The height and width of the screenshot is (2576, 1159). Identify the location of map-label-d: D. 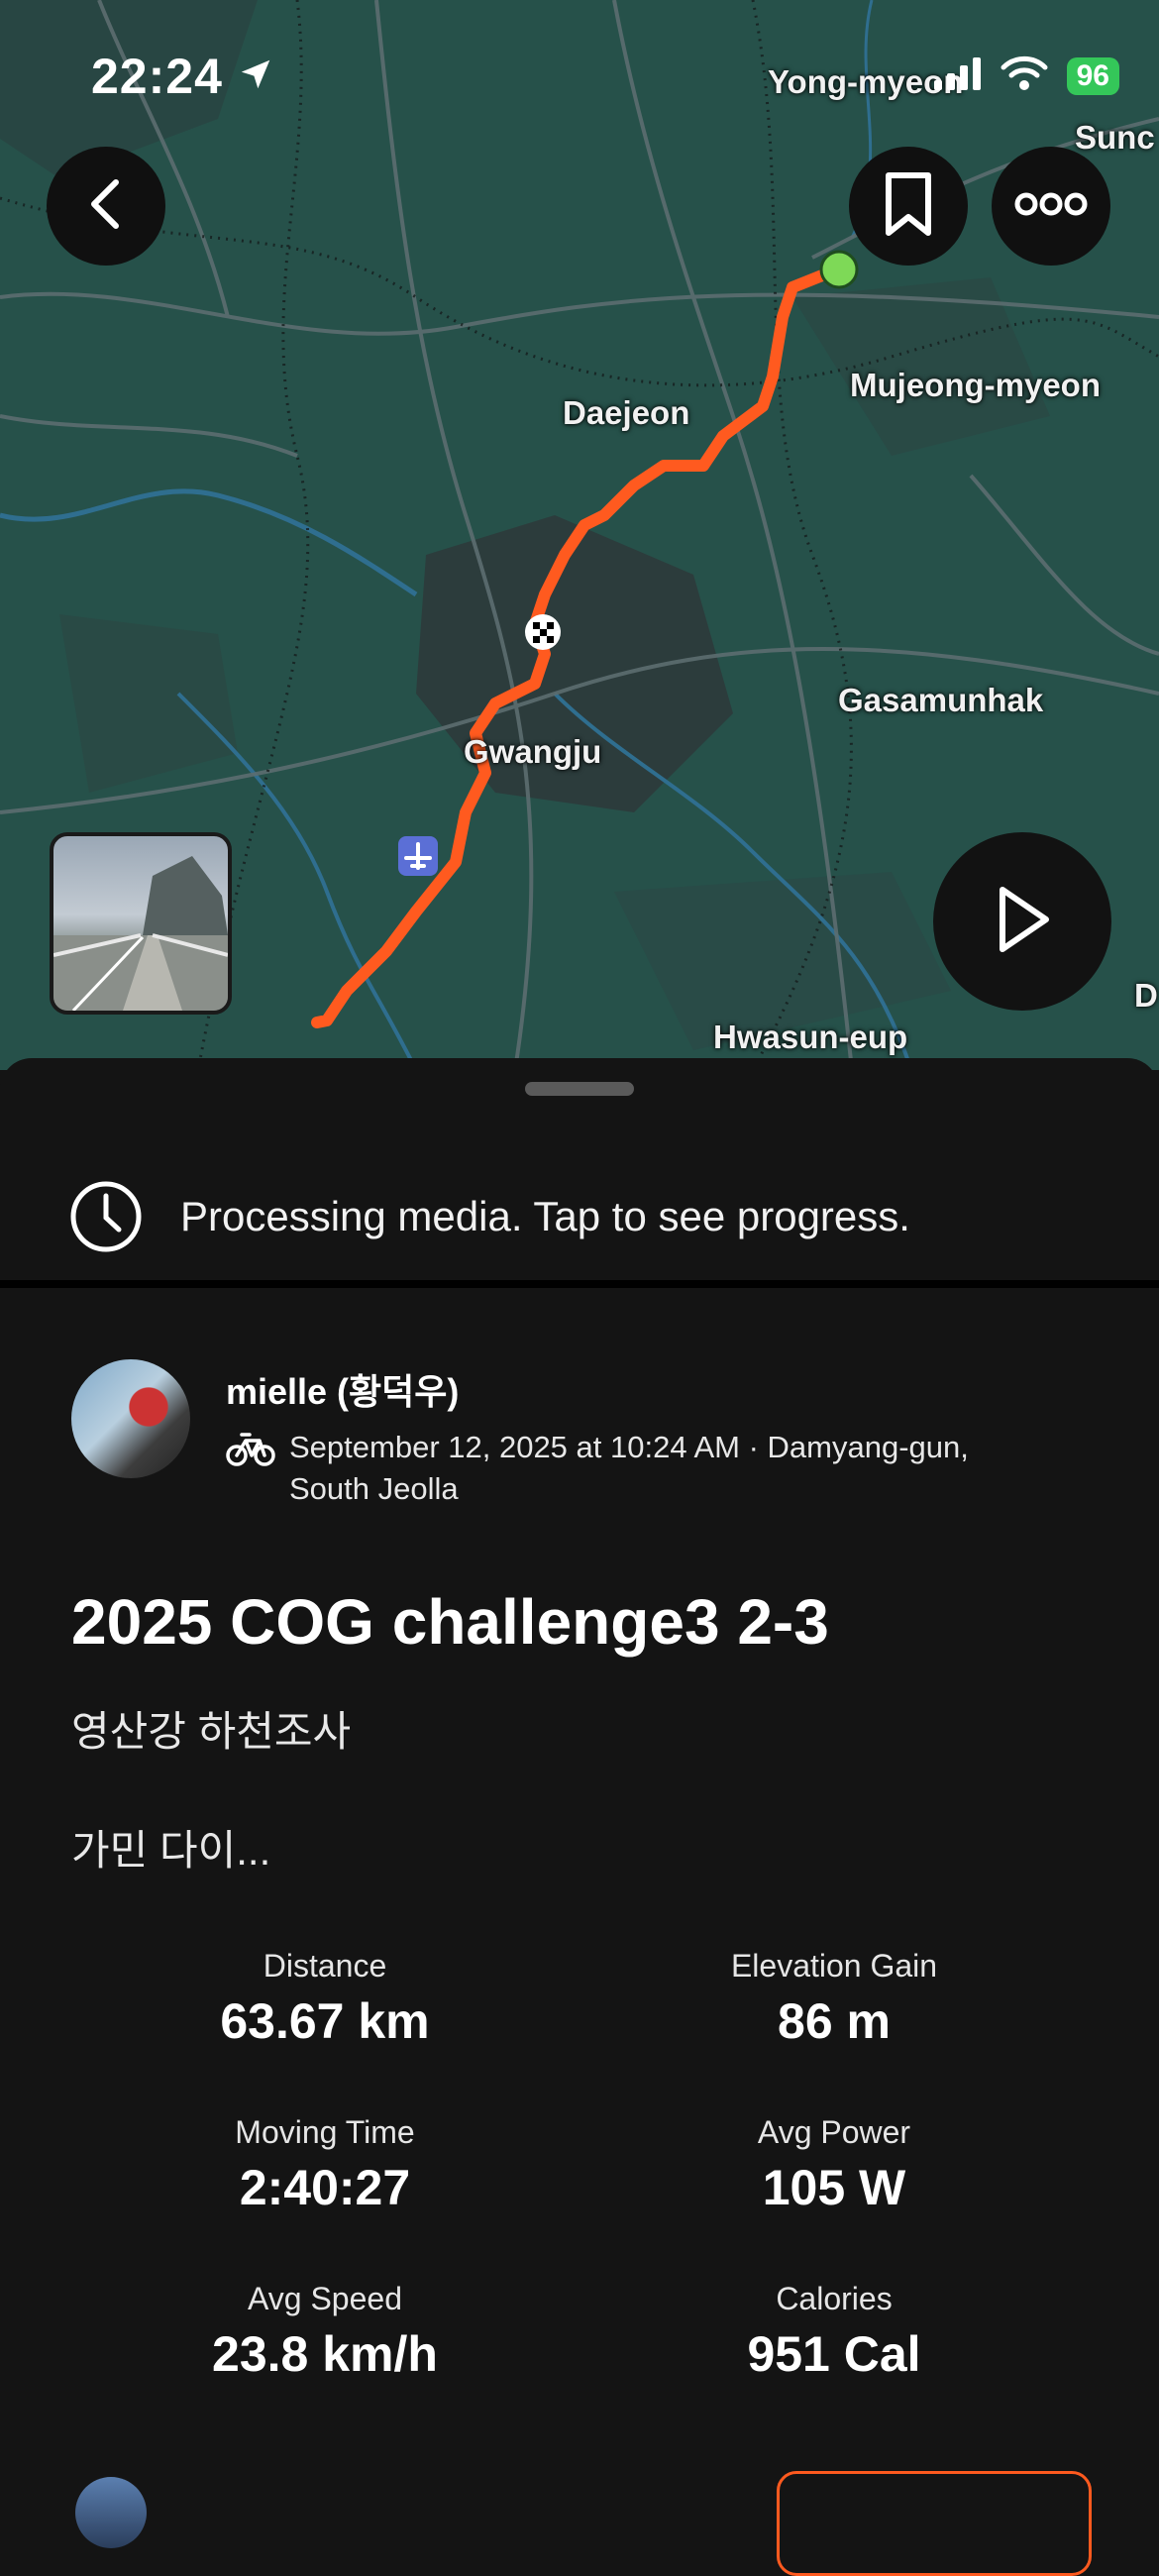
(1146, 995).